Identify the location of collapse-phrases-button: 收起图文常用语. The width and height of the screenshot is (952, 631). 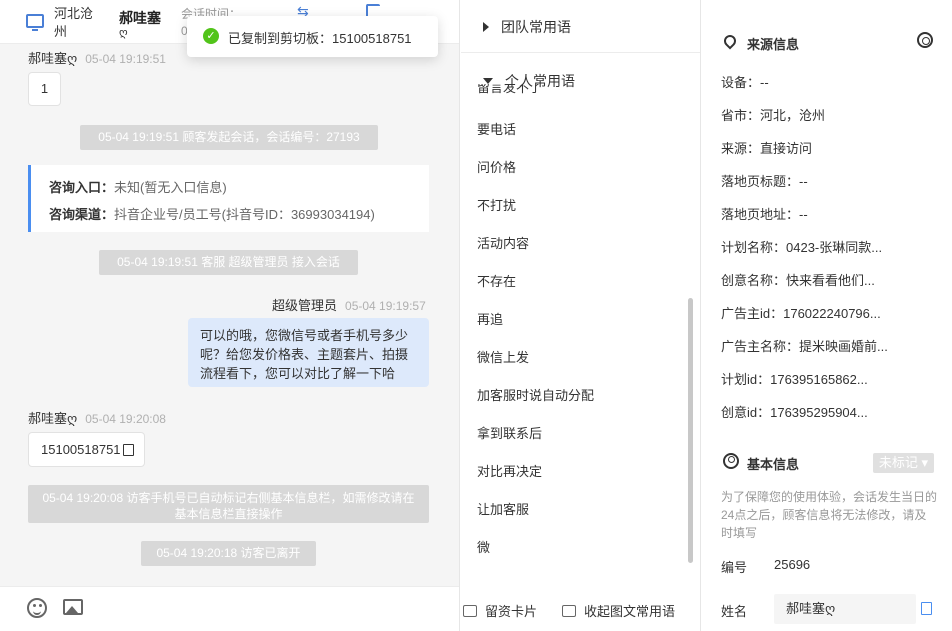
(618, 610).